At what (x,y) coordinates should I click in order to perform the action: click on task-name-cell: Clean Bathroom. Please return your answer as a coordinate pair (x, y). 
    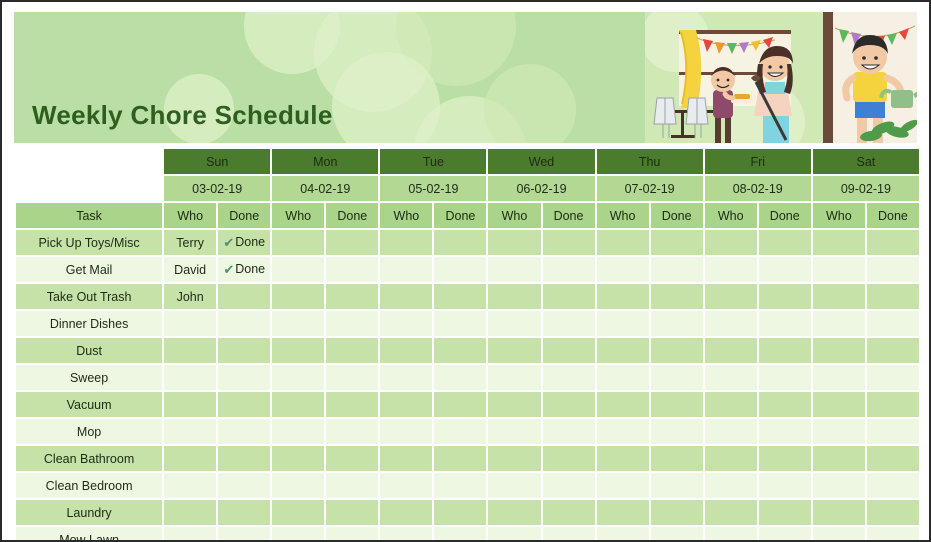
    Looking at the image, I should click on (89, 458).